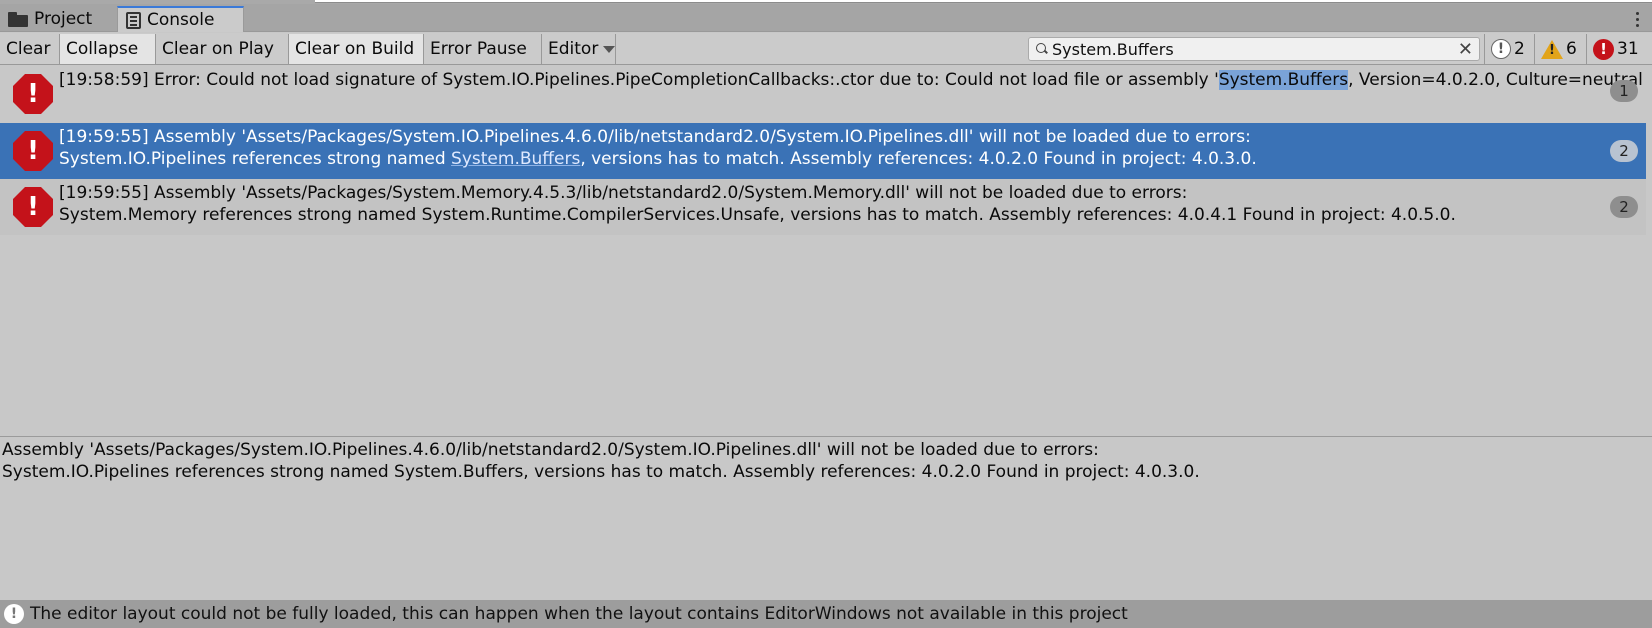 Image resolution: width=1652 pixels, height=628 pixels. Describe the element at coordinates (63, 19) in the screenshot. I see `tab-project-label: Project` at that location.